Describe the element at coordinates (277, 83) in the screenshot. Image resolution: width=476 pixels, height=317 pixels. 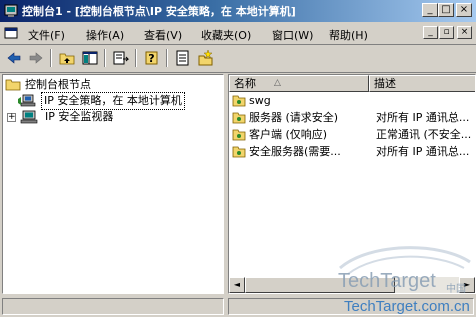
I see `sort-ascending-icon: △` at that location.